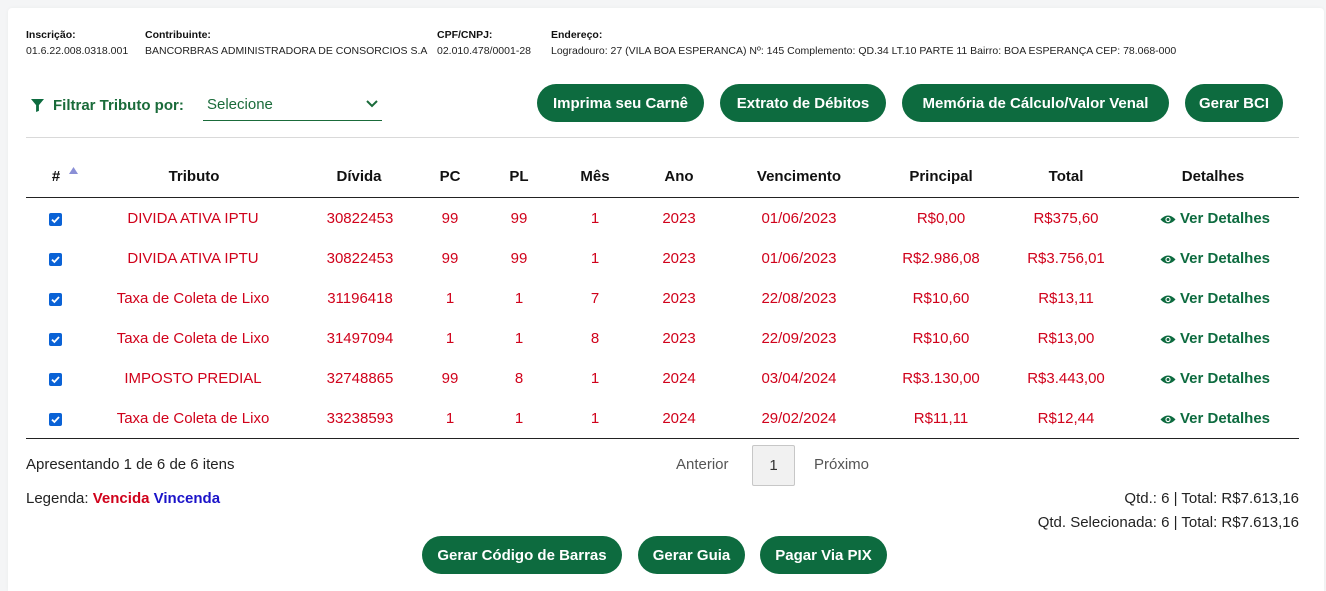 The image size is (1326, 591). I want to click on table-footer-divider, so click(662, 438).